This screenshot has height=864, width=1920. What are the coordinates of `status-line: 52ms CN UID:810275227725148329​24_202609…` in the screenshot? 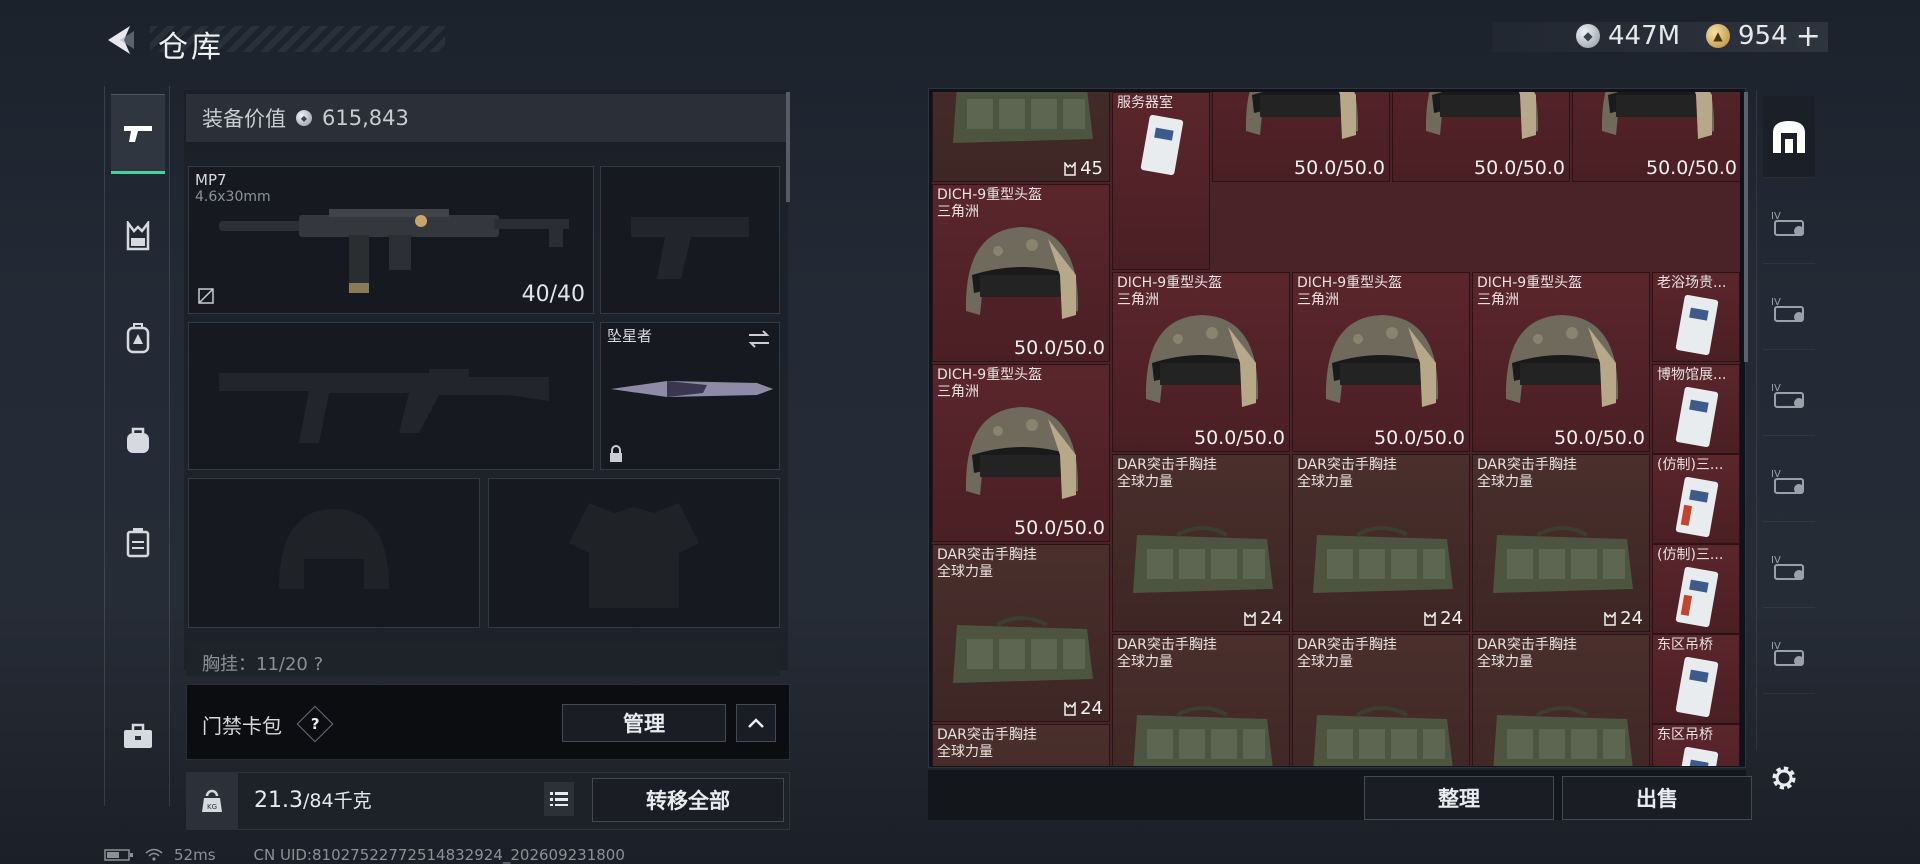 It's located at (364, 855).